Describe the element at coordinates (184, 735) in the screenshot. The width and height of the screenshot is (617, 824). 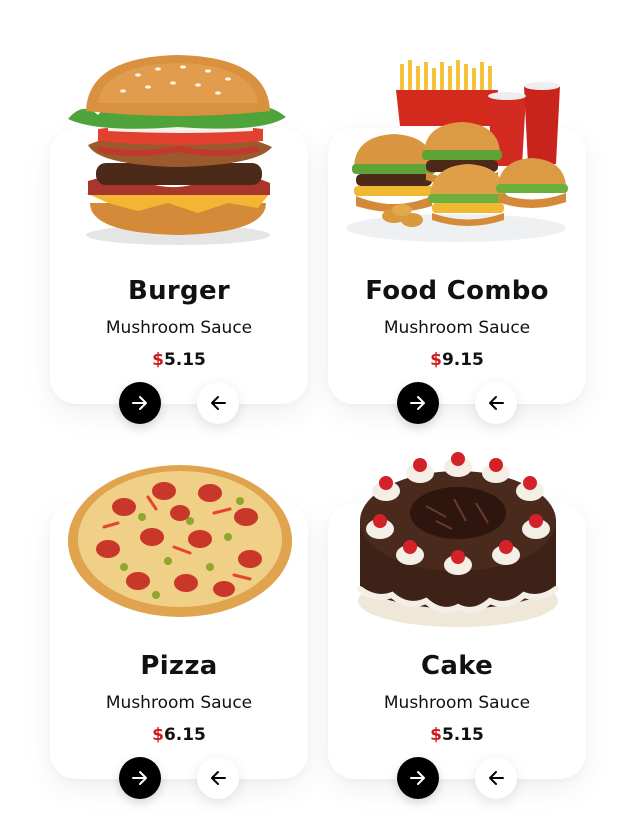
I see `price-value: 6.15` at that location.